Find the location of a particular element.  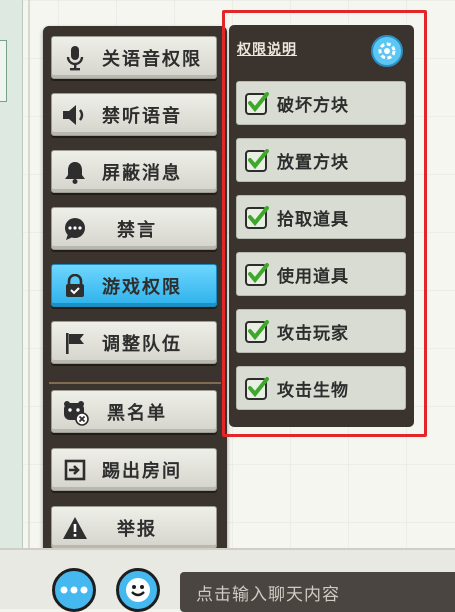

flag-icon is located at coordinates (75, 343).